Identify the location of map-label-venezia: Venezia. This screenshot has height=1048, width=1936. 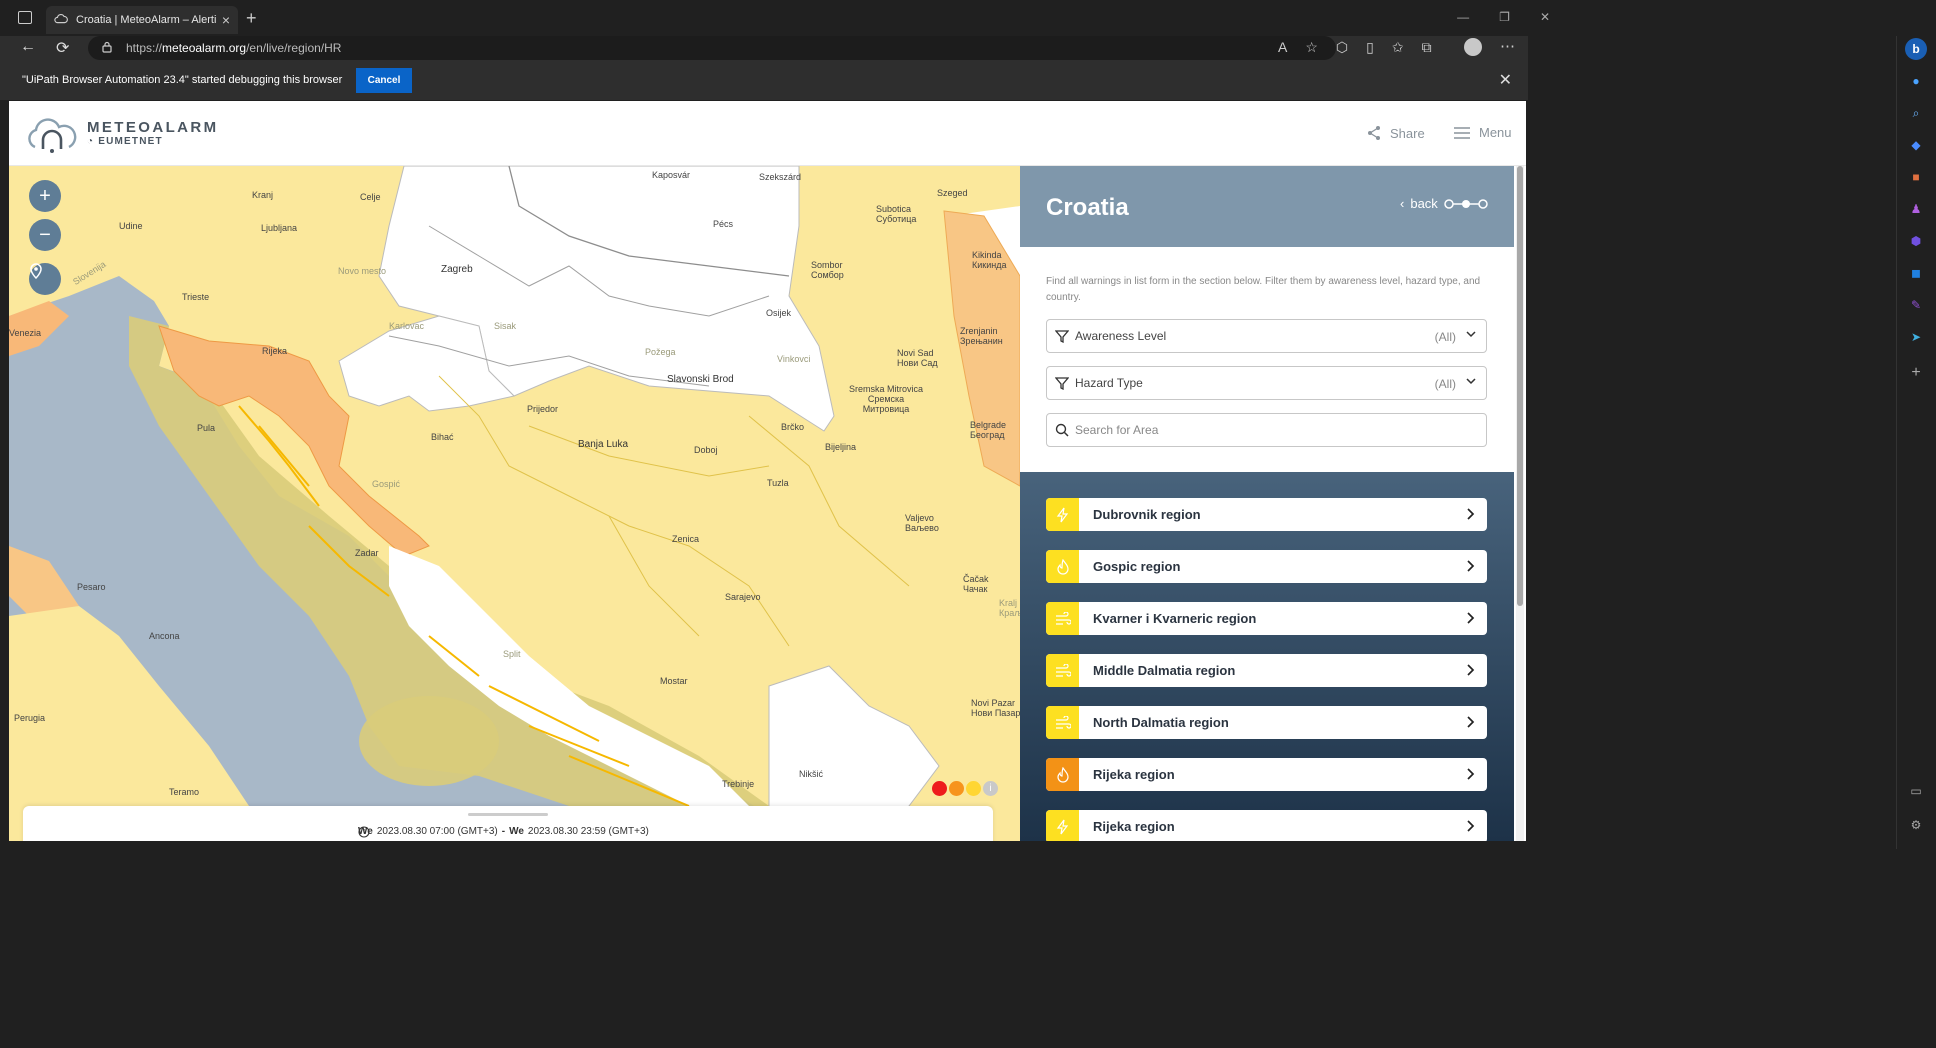
(25, 333).